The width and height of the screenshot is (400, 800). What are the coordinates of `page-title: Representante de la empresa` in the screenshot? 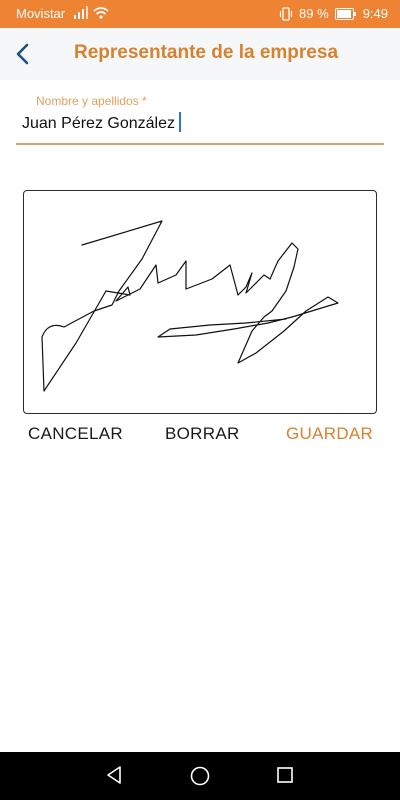 It's located at (206, 52).